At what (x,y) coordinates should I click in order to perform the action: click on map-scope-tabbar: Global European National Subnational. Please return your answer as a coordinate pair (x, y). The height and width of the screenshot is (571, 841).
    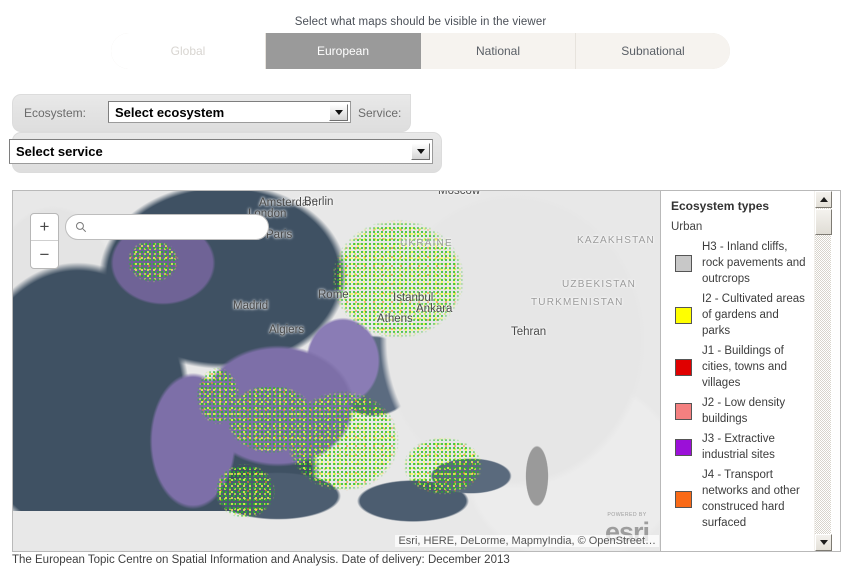
    Looking at the image, I should click on (420, 51).